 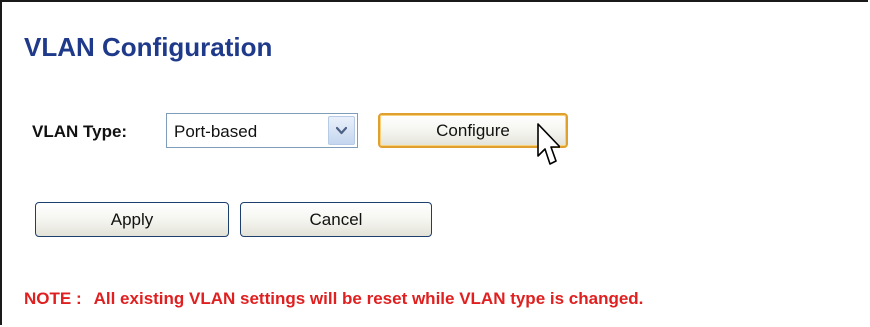 I want to click on page-title: VLAN Configuration, so click(x=148, y=47).